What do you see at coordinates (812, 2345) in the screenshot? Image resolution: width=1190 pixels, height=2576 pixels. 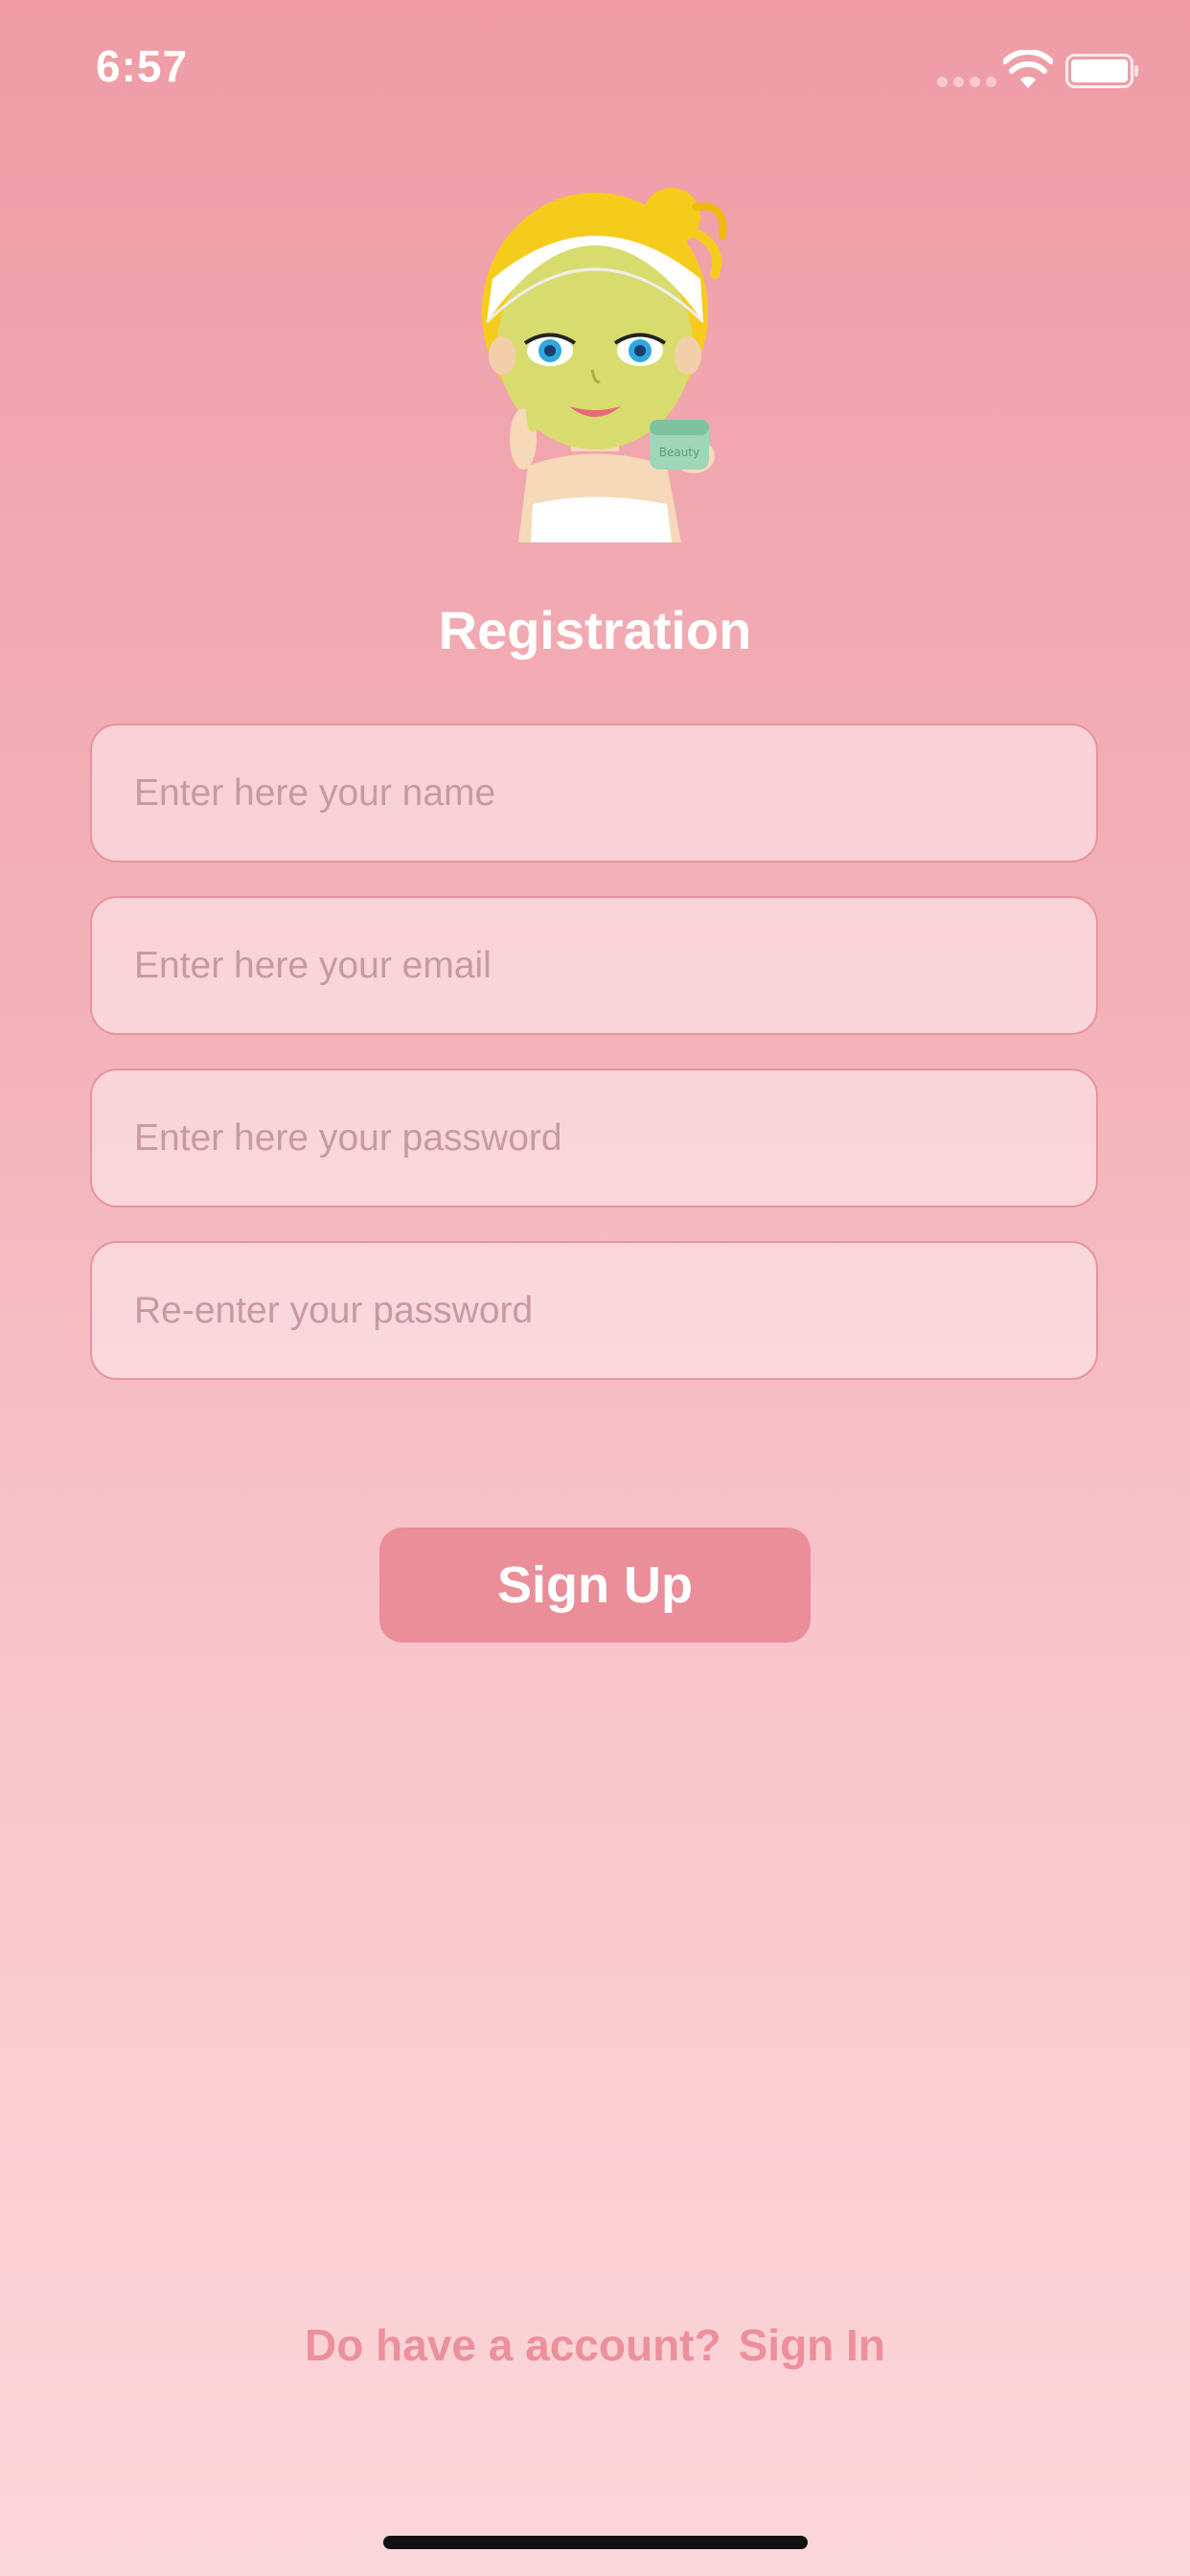 I see `sign-in-link: Sign In` at bounding box center [812, 2345].